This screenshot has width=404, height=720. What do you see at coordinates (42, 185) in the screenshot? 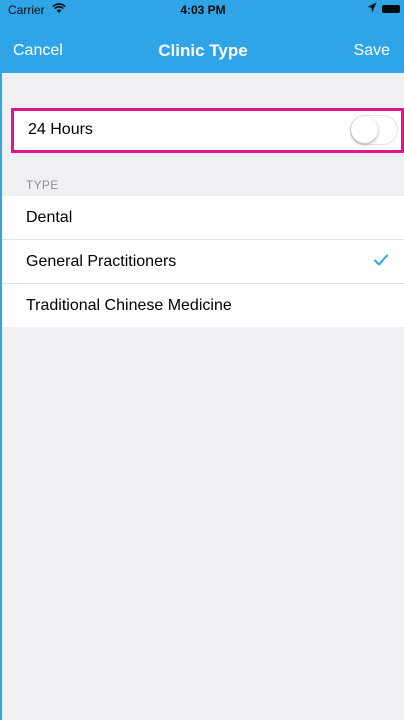
I see `type-section-header: TYPE` at bounding box center [42, 185].